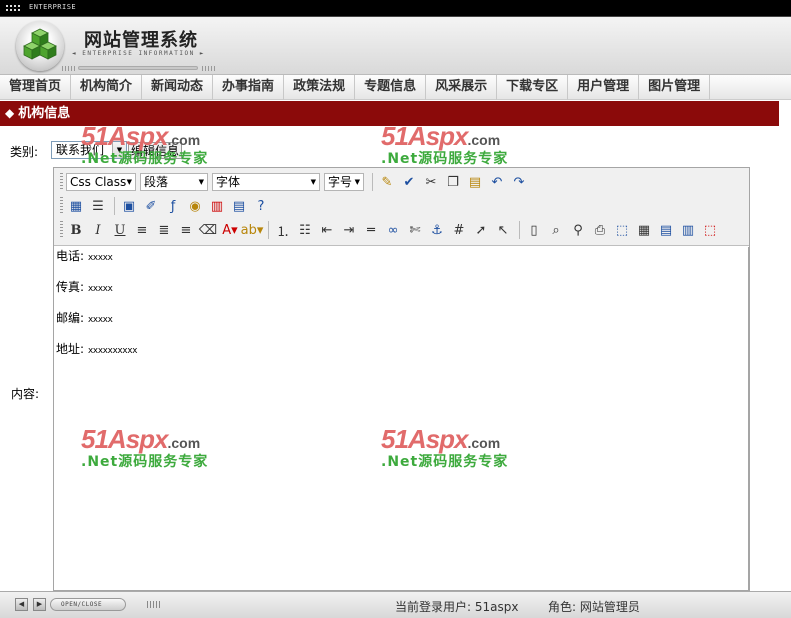 Image resolution: width=791 pixels, height=618 pixels. What do you see at coordinates (675, 87) in the screenshot?
I see `nav-item-images: 图片管理` at bounding box center [675, 87].